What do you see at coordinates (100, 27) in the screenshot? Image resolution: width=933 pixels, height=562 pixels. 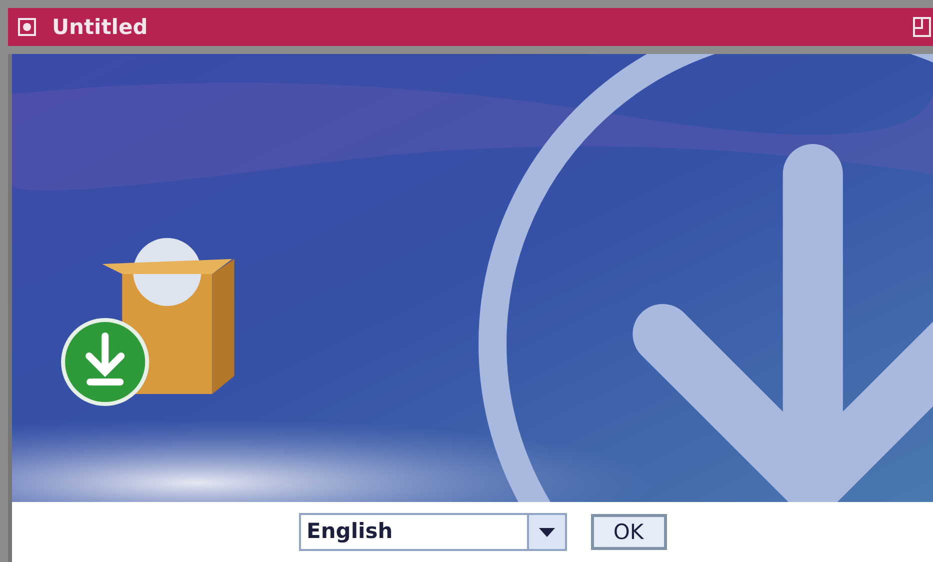 I see `window-title: Untitled` at bounding box center [100, 27].